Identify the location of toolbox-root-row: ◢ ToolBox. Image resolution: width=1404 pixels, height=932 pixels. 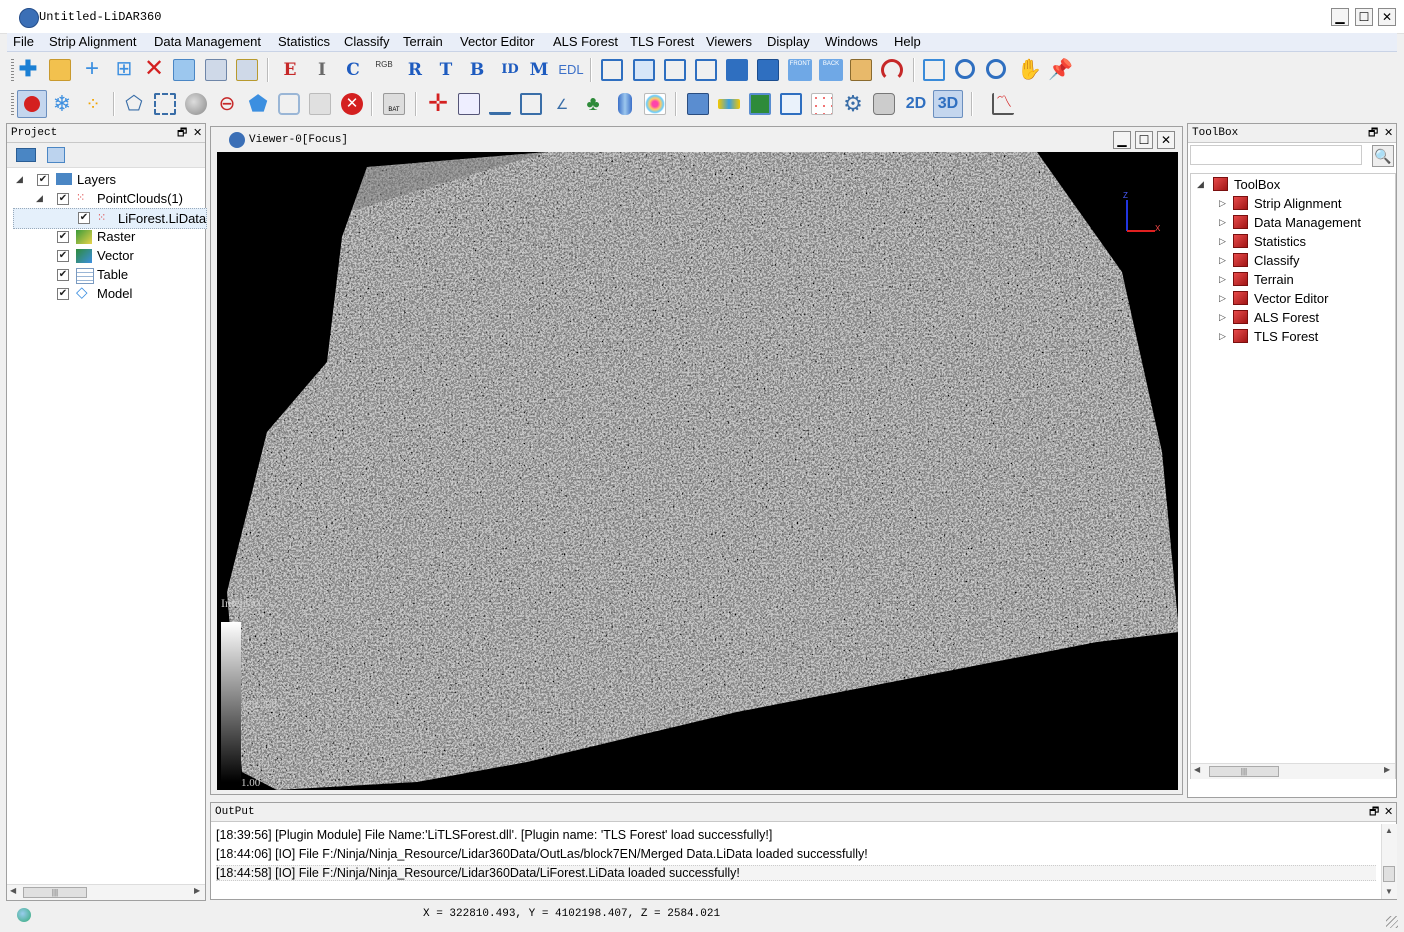
(1291, 184).